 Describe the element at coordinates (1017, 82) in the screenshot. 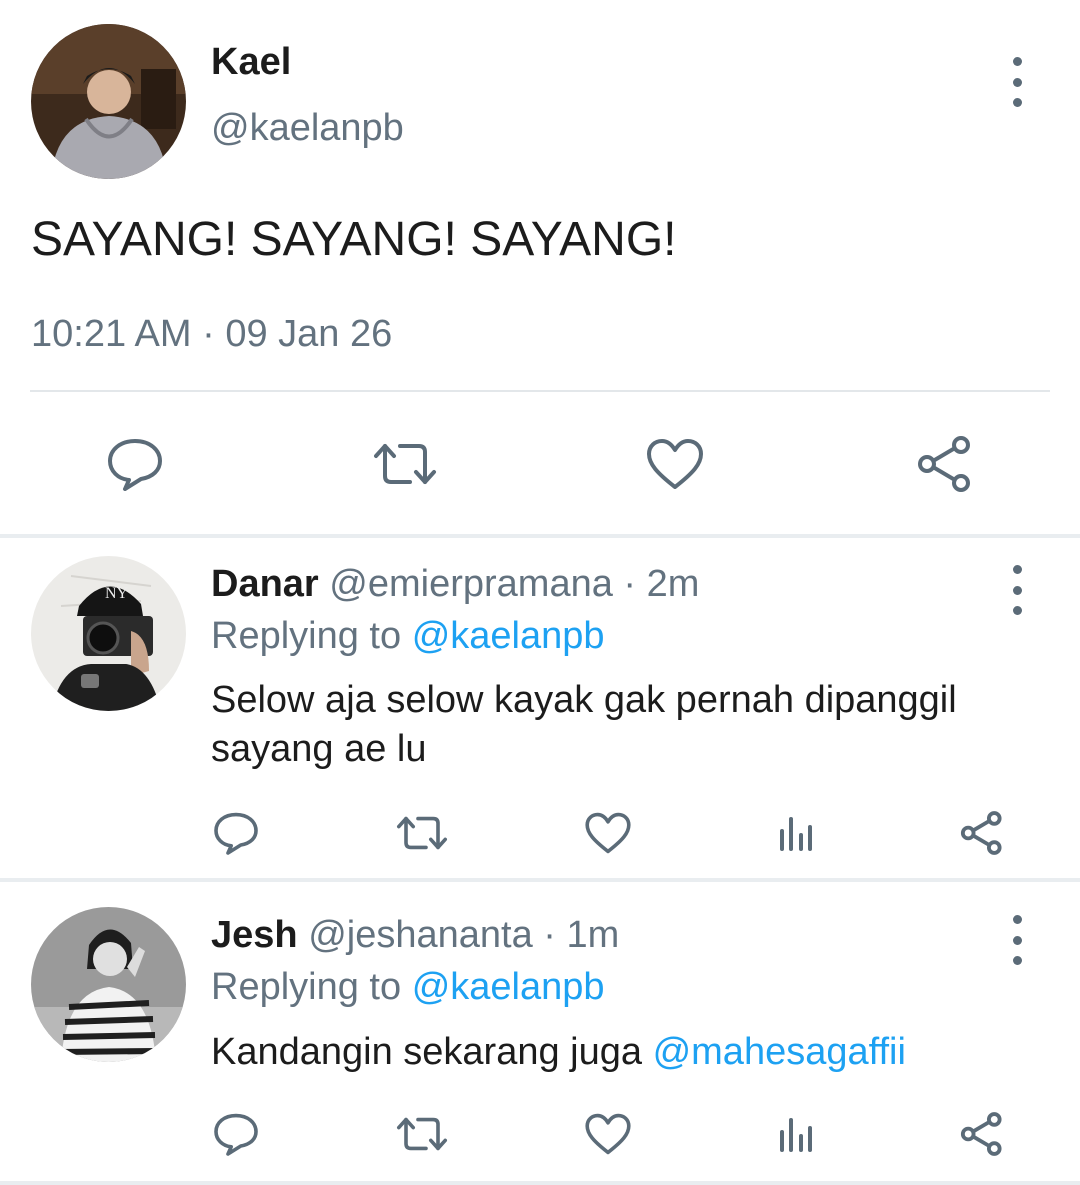

I see `more-options-button` at that location.